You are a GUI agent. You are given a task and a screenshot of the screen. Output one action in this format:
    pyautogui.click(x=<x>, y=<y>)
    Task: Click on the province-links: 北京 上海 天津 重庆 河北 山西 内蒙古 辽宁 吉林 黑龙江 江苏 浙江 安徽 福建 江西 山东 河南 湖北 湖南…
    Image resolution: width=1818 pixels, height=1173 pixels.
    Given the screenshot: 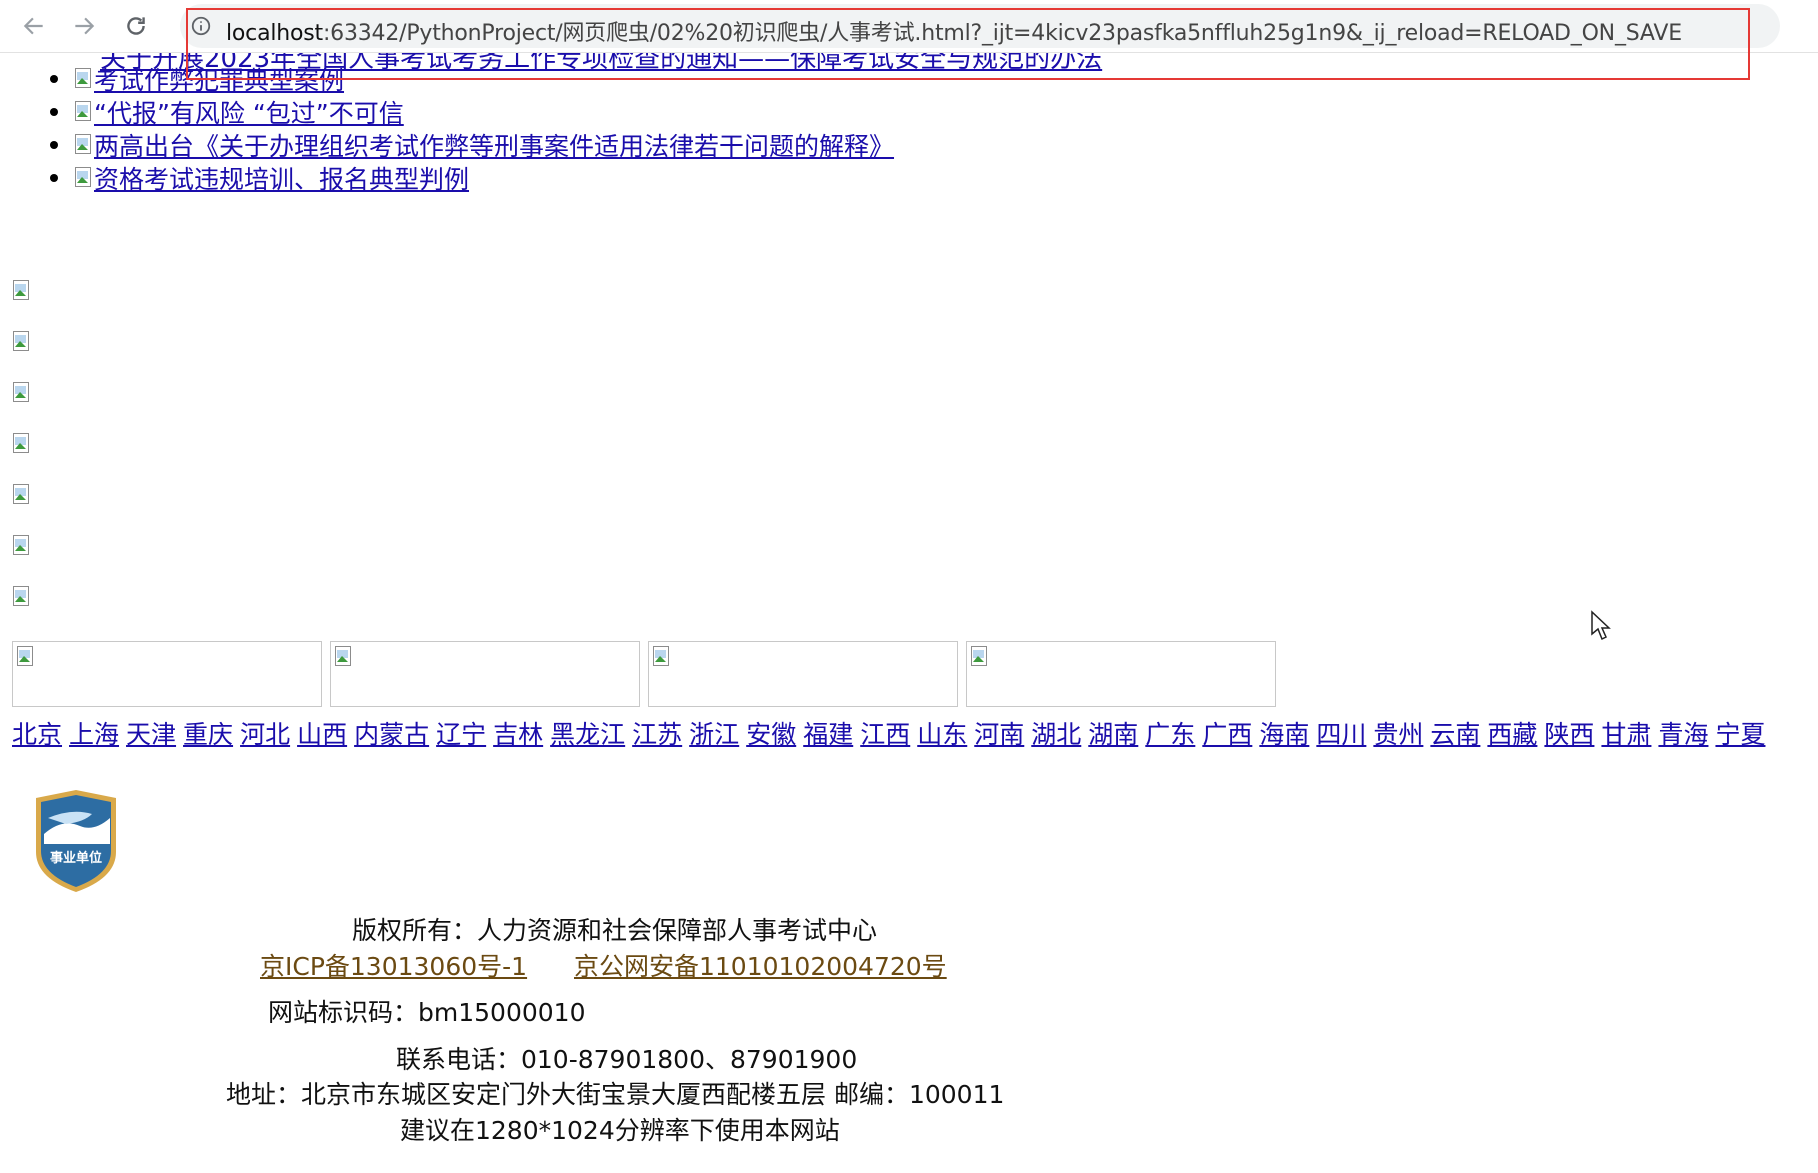 What is the action you would take?
    pyautogui.click(x=892, y=733)
    